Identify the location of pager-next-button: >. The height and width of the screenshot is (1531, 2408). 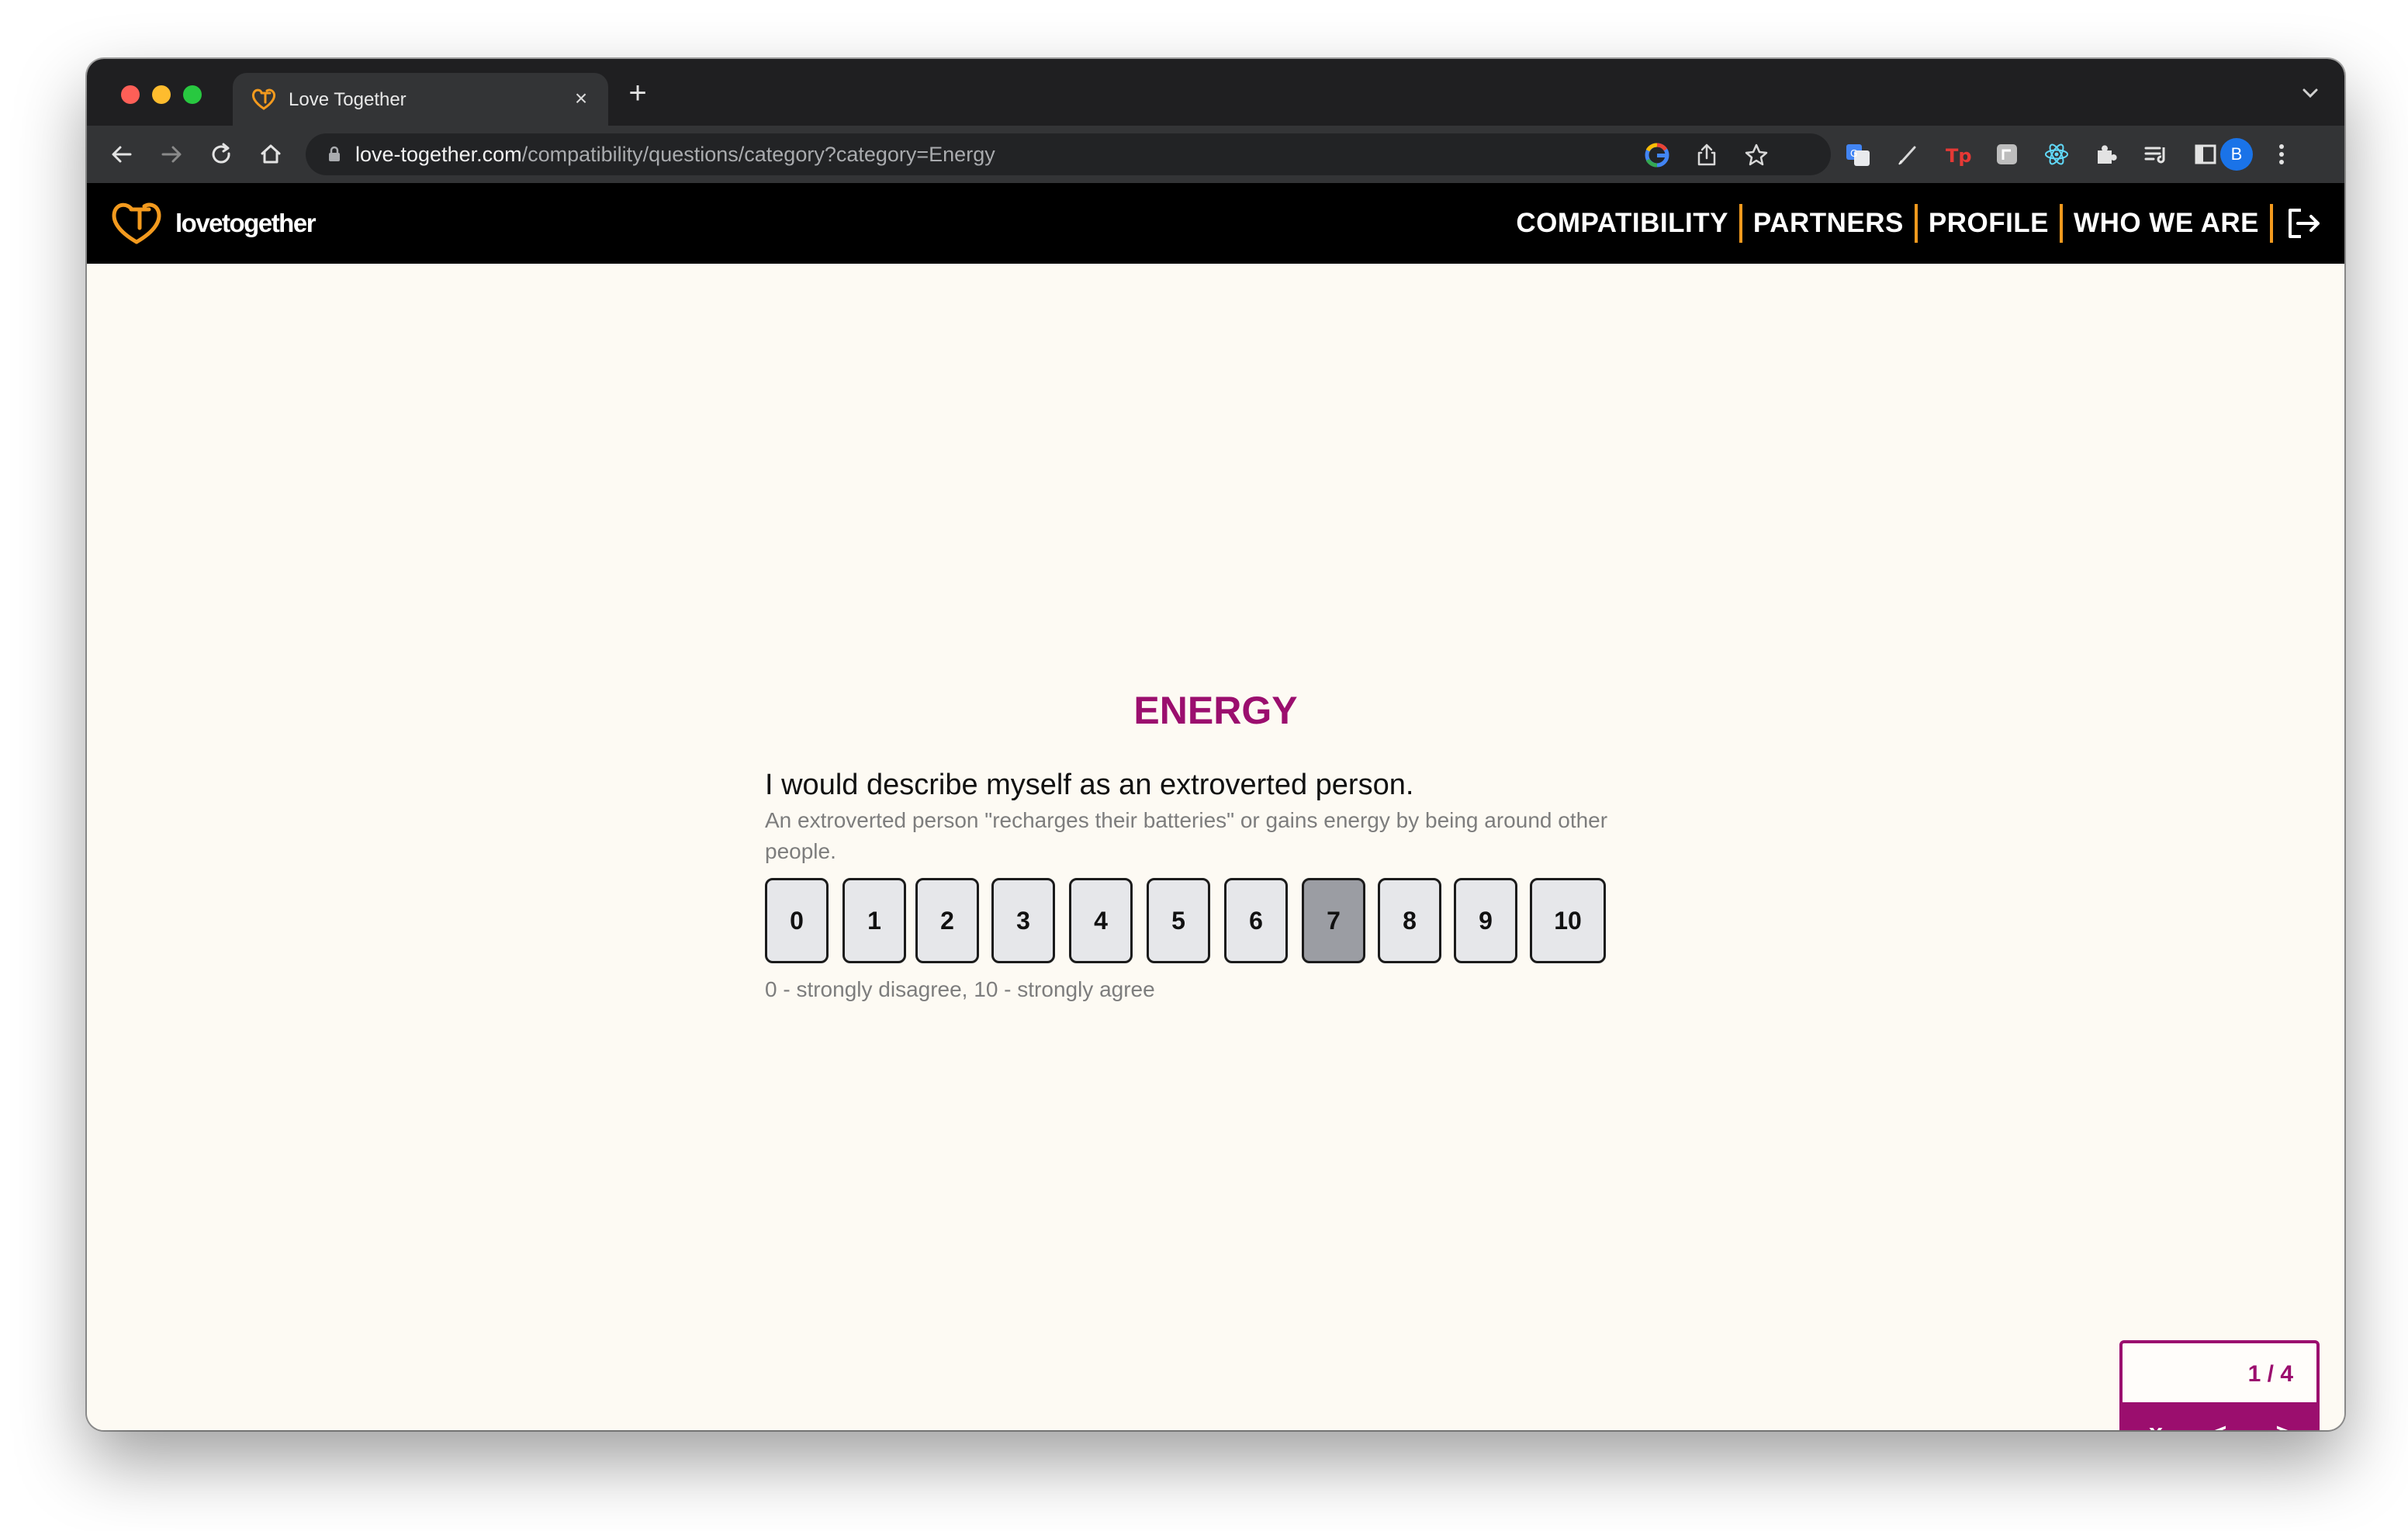
(2283, 1416).